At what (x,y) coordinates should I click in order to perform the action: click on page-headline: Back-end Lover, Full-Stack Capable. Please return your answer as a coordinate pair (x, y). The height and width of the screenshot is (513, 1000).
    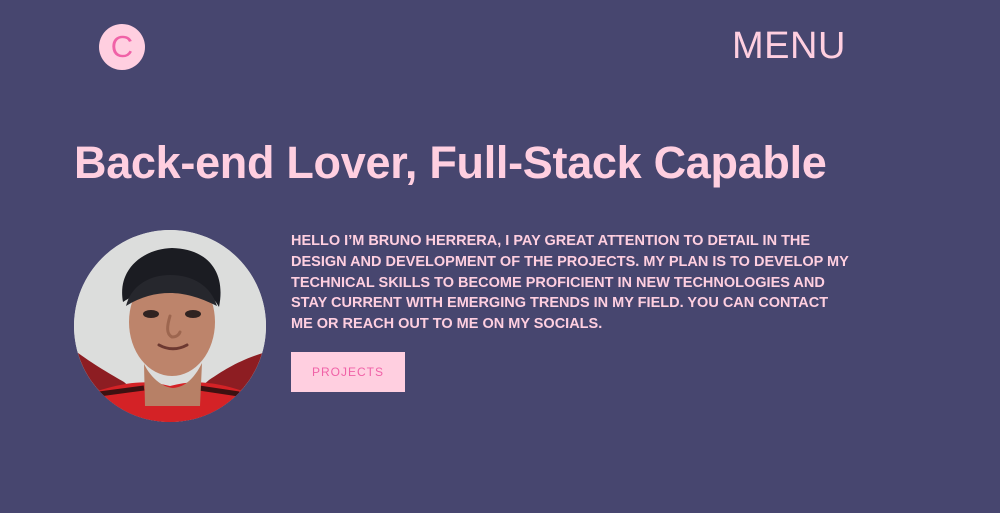
    Looking at the image, I should click on (450, 162).